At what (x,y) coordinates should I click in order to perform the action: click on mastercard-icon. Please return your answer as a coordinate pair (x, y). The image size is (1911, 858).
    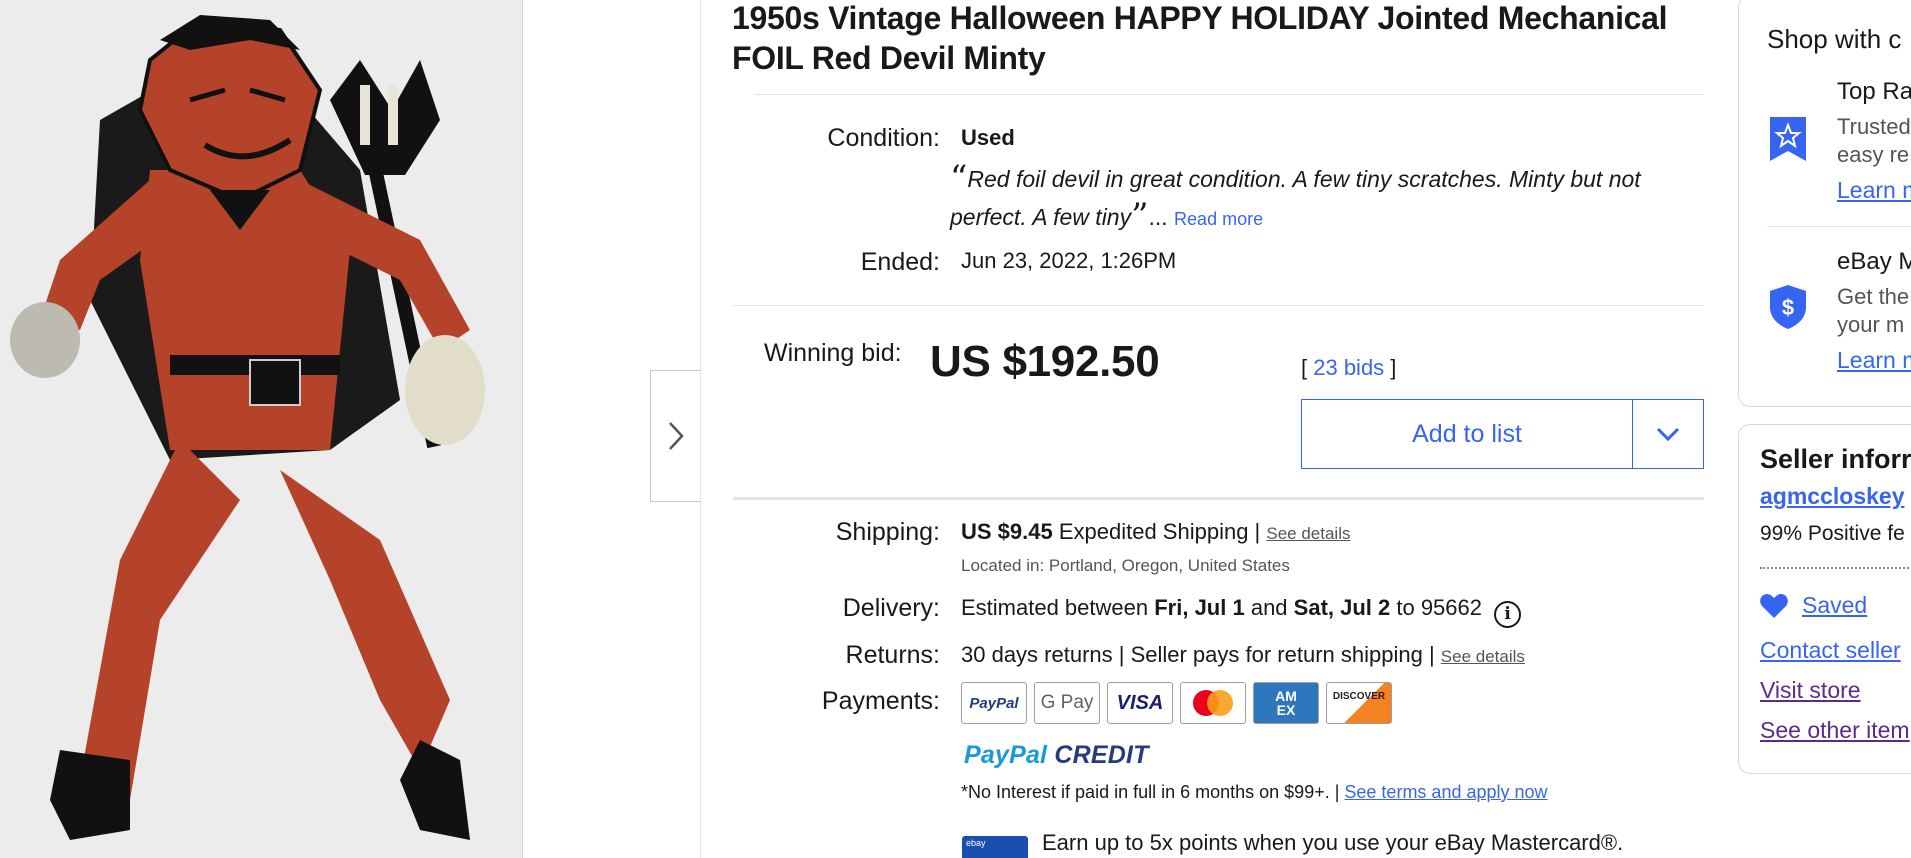
    Looking at the image, I should click on (1213, 703).